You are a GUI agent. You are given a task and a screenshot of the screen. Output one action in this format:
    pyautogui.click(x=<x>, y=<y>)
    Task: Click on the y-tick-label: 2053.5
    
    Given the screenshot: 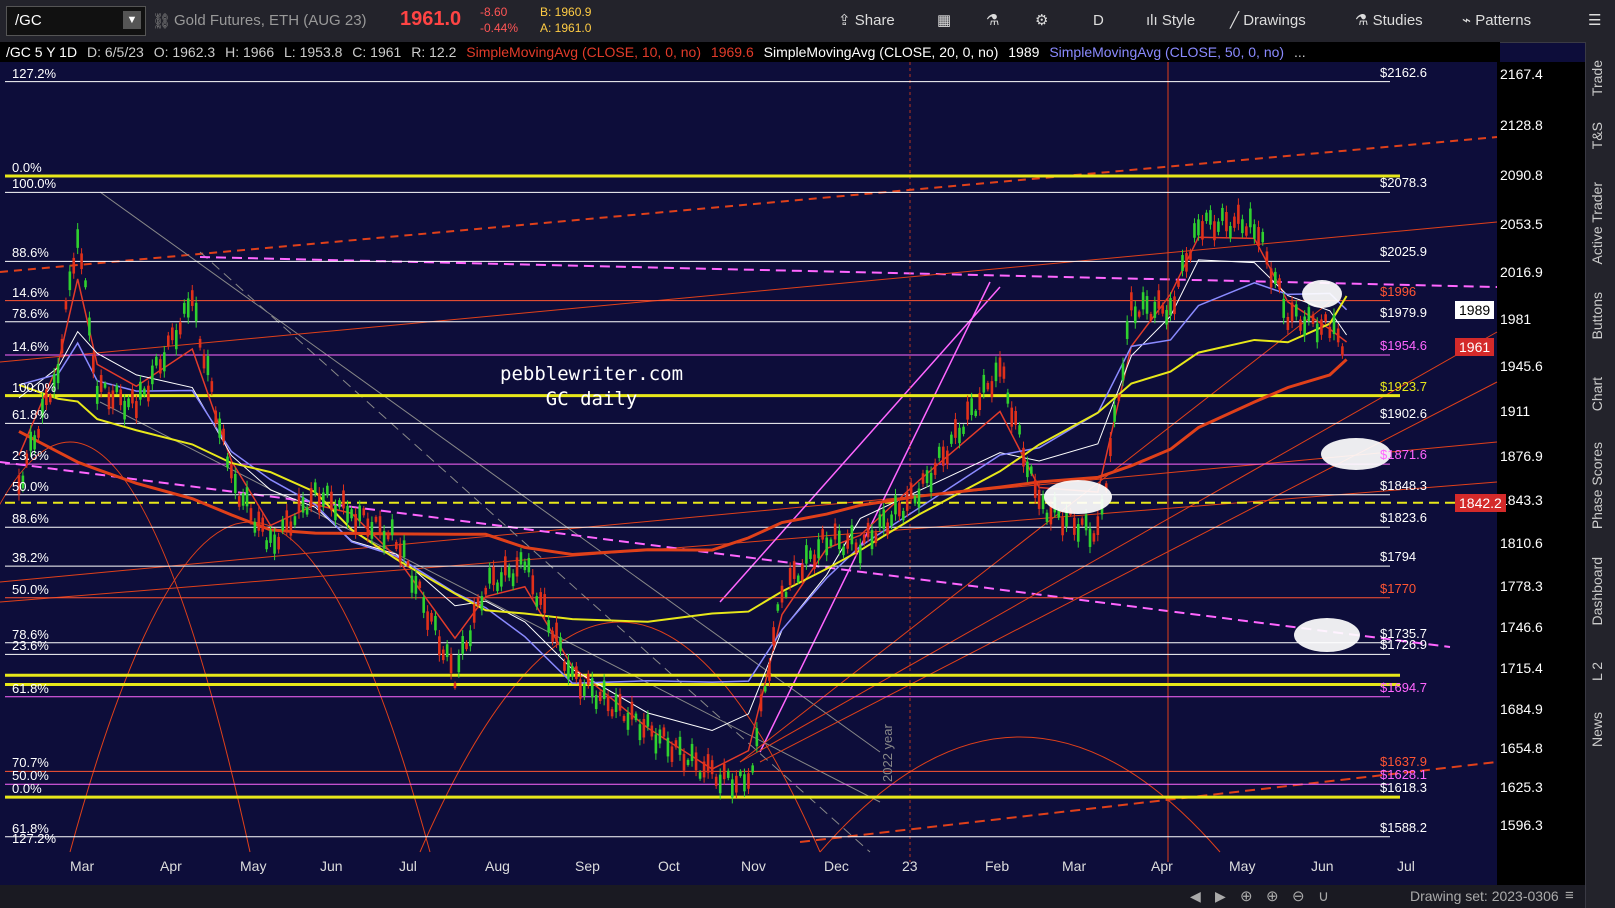 What is the action you would take?
    pyautogui.click(x=1521, y=224)
    